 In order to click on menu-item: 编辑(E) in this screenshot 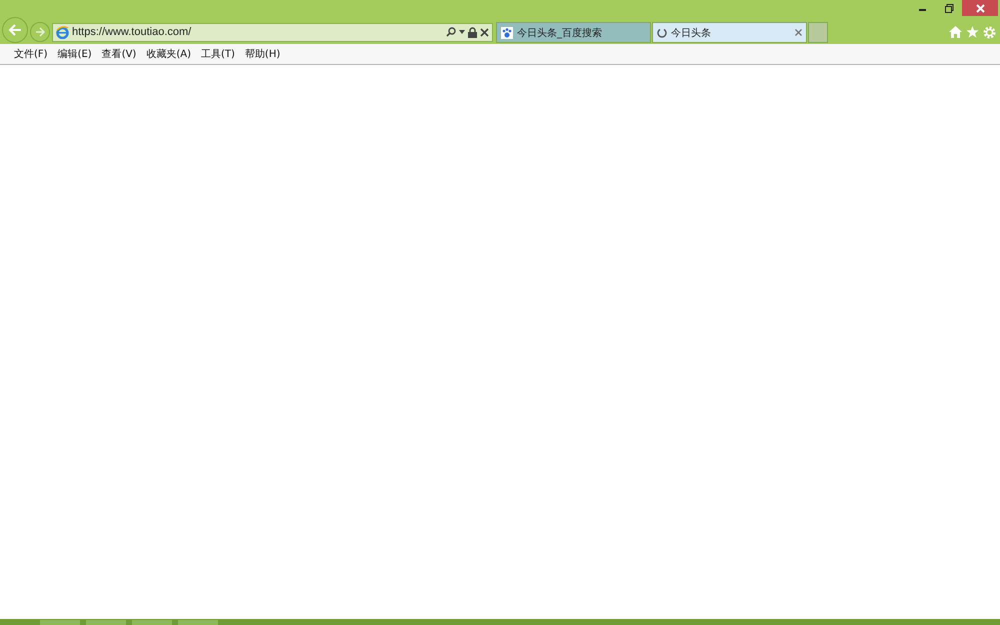, I will do `click(75, 54)`.